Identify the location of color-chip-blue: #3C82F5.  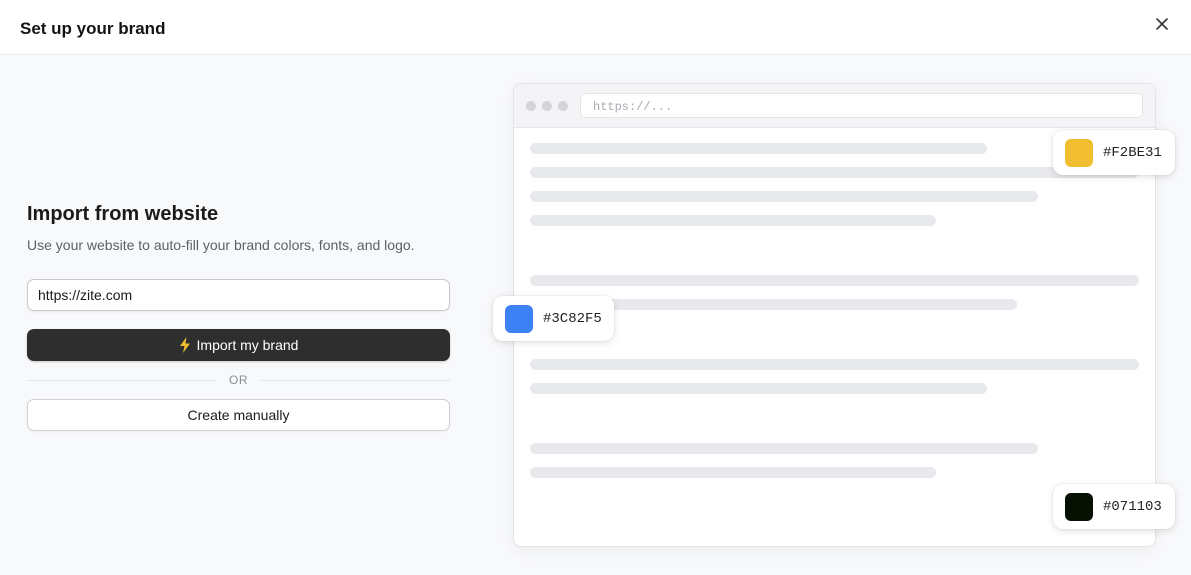
(553, 318).